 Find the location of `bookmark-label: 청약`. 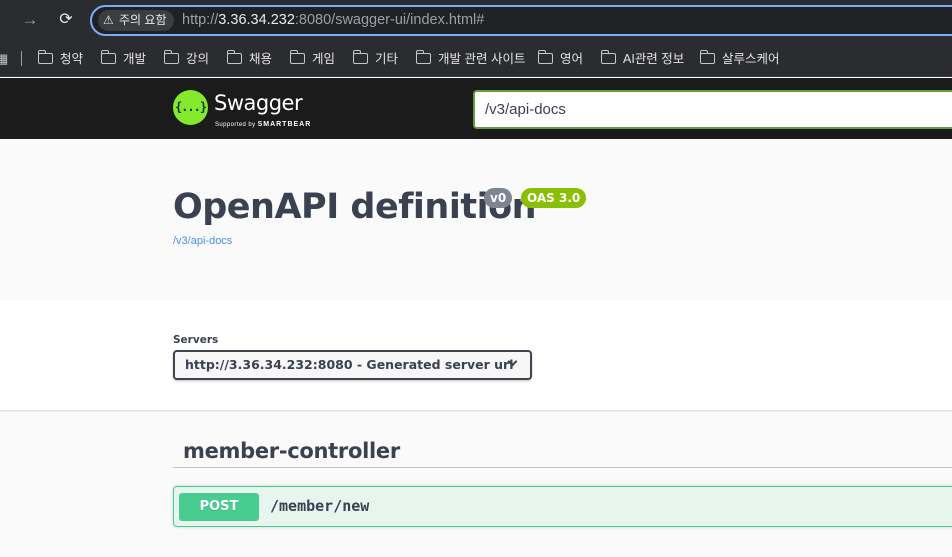

bookmark-label: 청약 is located at coordinates (72, 59).